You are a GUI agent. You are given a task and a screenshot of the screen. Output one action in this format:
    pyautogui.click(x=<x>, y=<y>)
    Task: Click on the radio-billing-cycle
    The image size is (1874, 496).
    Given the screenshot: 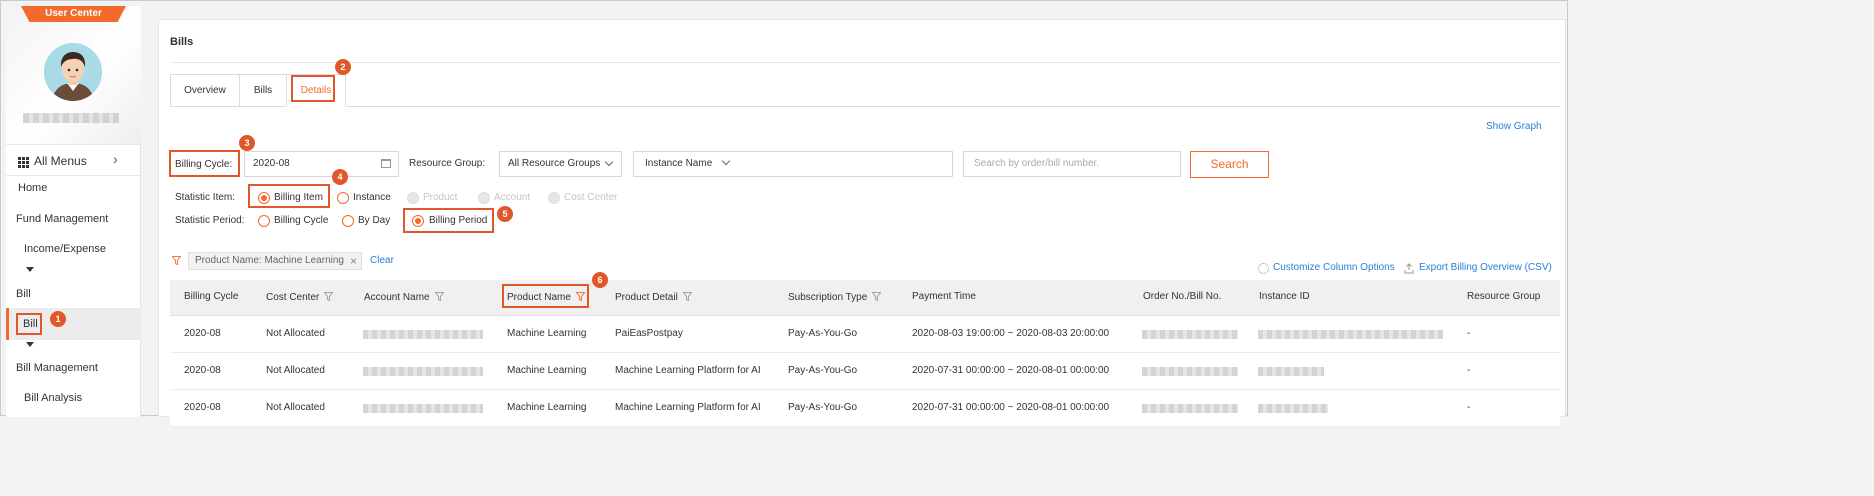 What is the action you would take?
    pyautogui.click(x=264, y=221)
    